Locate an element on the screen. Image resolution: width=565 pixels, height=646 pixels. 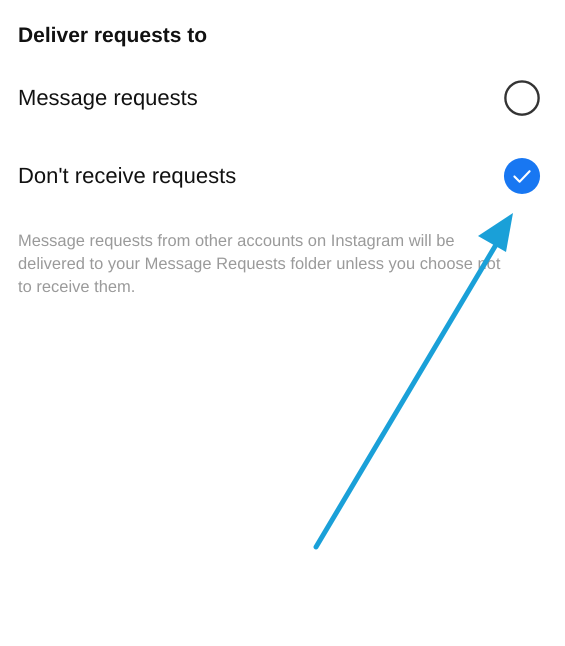
option-label: Message requests is located at coordinates (108, 98).